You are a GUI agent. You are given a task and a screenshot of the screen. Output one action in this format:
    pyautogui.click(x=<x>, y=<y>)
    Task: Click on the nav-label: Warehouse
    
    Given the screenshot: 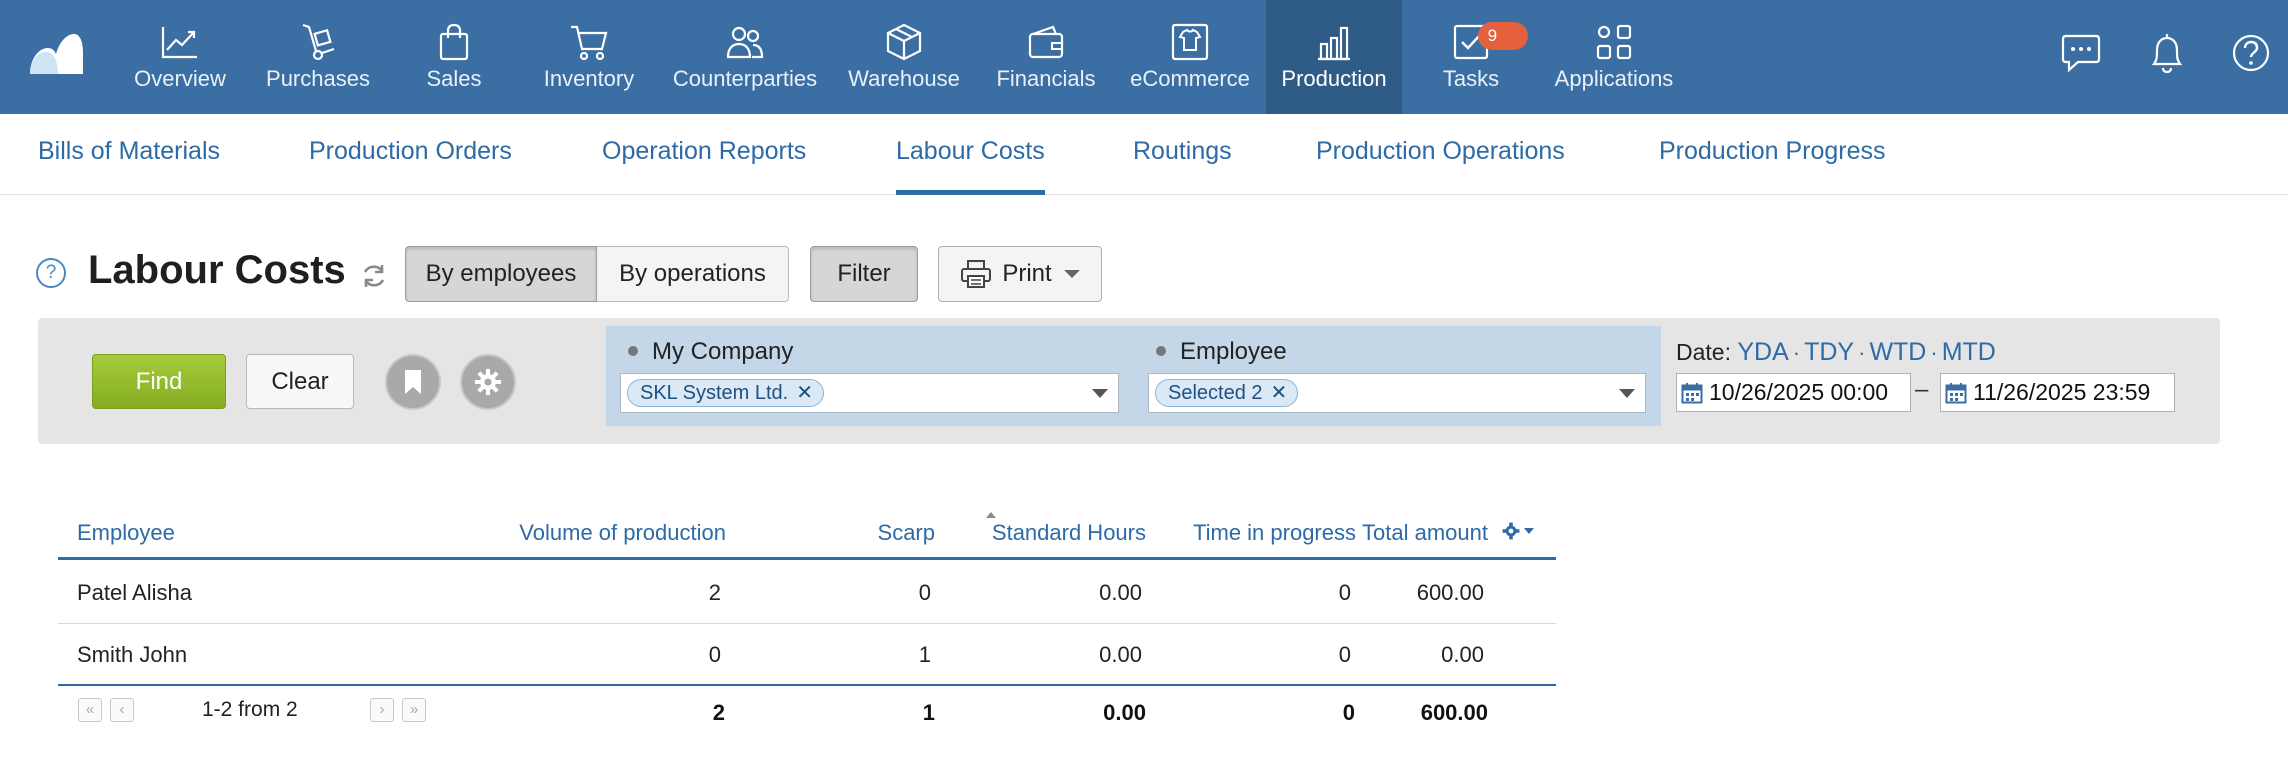 What is the action you would take?
    pyautogui.click(x=904, y=78)
    